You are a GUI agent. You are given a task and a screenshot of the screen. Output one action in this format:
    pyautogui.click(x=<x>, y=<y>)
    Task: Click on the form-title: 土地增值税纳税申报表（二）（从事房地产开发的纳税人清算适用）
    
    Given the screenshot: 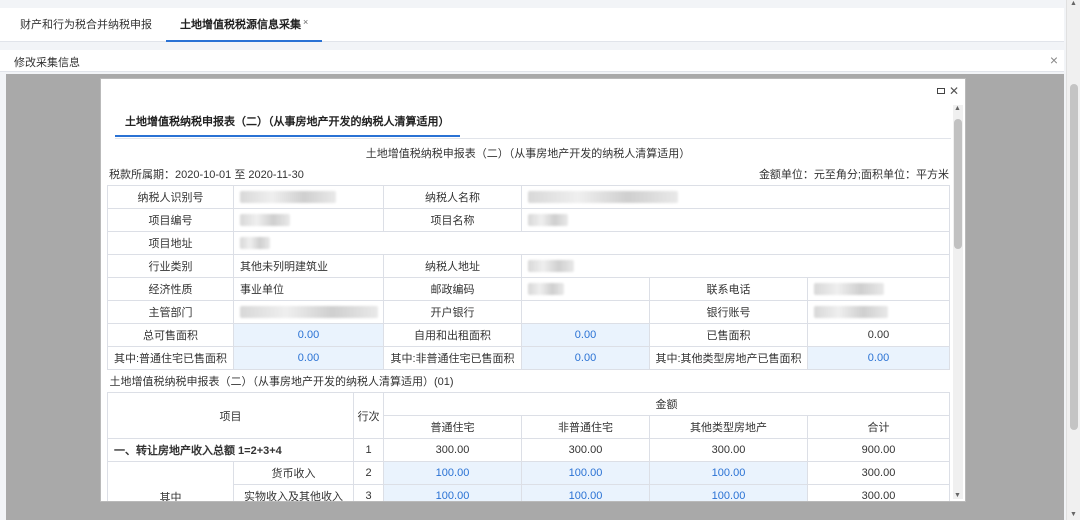 What is the action you would take?
    pyautogui.click(x=528, y=154)
    